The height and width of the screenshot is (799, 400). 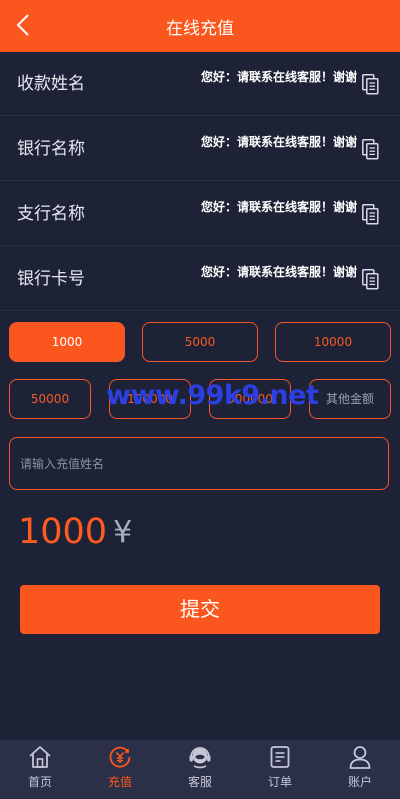 What do you see at coordinates (120, 757) in the screenshot?
I see `recharge-icon` at bounding box center [120, 757].